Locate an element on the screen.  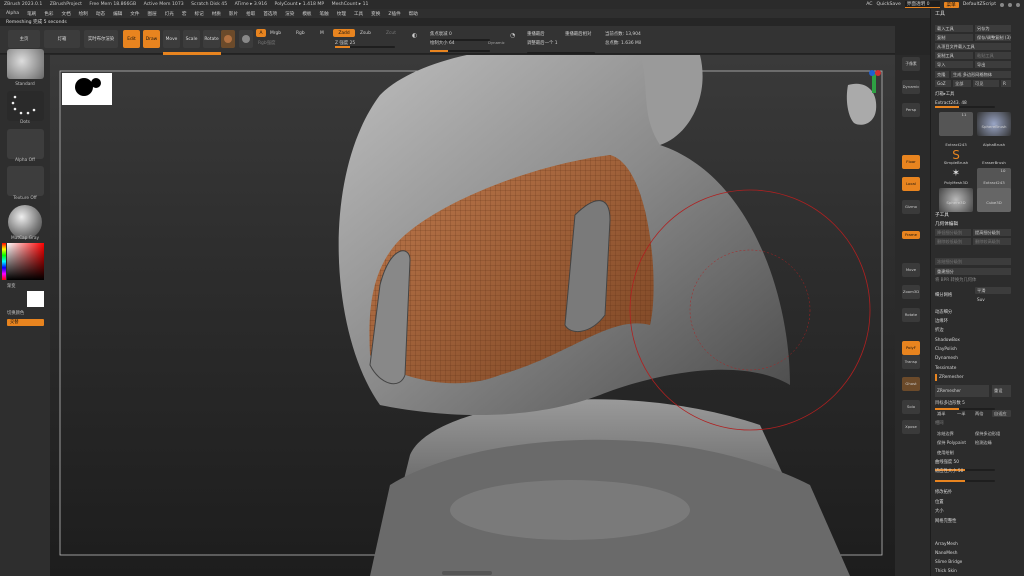
menu-item: 编辑 is located at coordinates (117, 14).